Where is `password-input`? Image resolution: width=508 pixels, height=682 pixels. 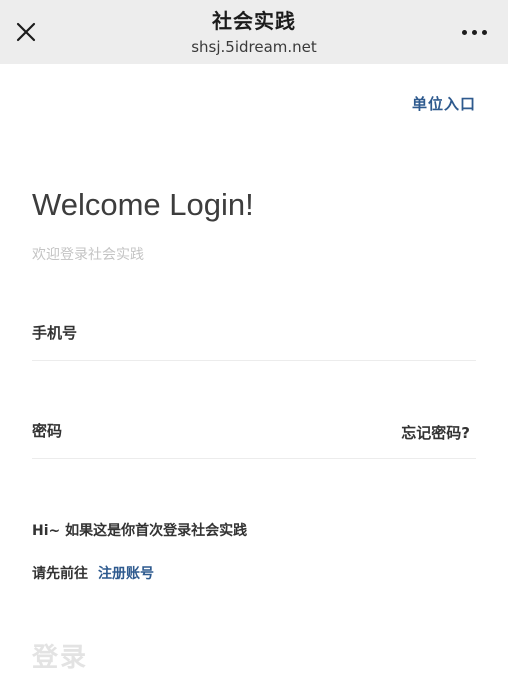 password-input is located at coordinates (202, 431).